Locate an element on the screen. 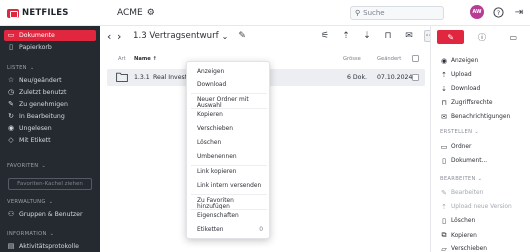 This screenshot has height=252, width=530. lock-icon: ⊓ is located at coordinates (388, 36).